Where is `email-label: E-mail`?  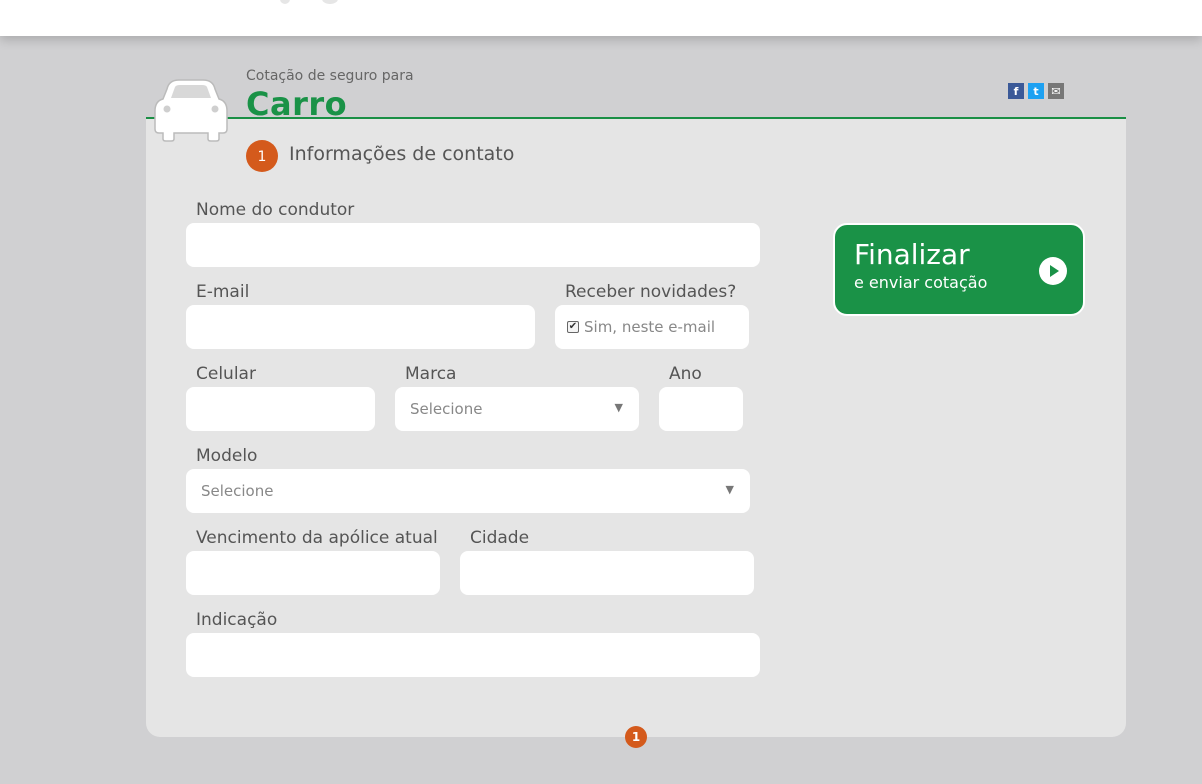 email-label: E-mail is located at coordinates (223, 292).